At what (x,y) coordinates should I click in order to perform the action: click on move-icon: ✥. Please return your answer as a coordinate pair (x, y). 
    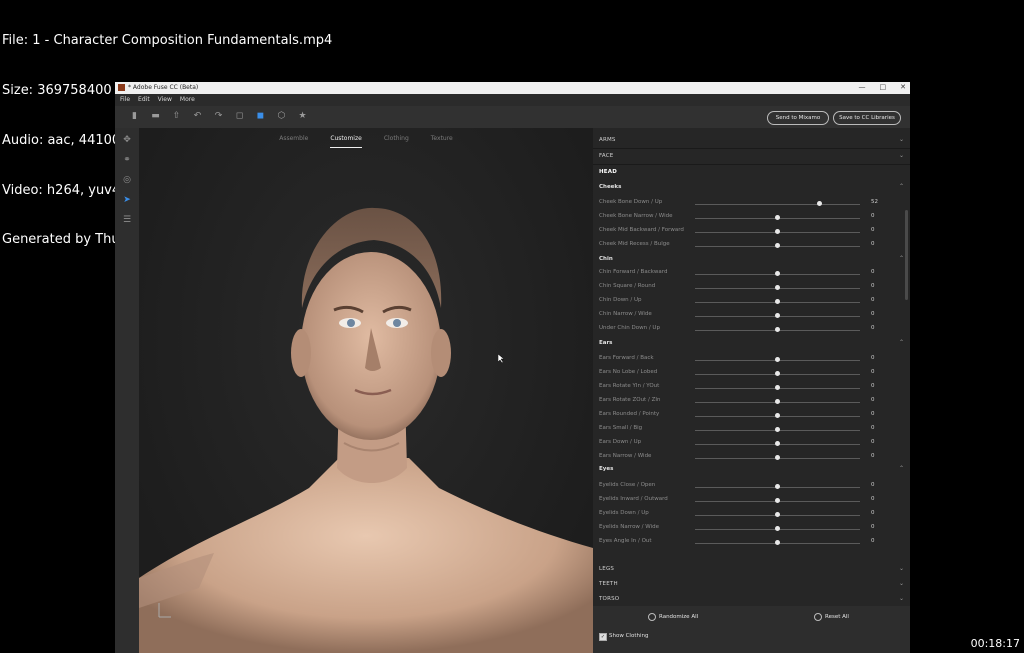
    Looking at the image, I should click on (127, 140).